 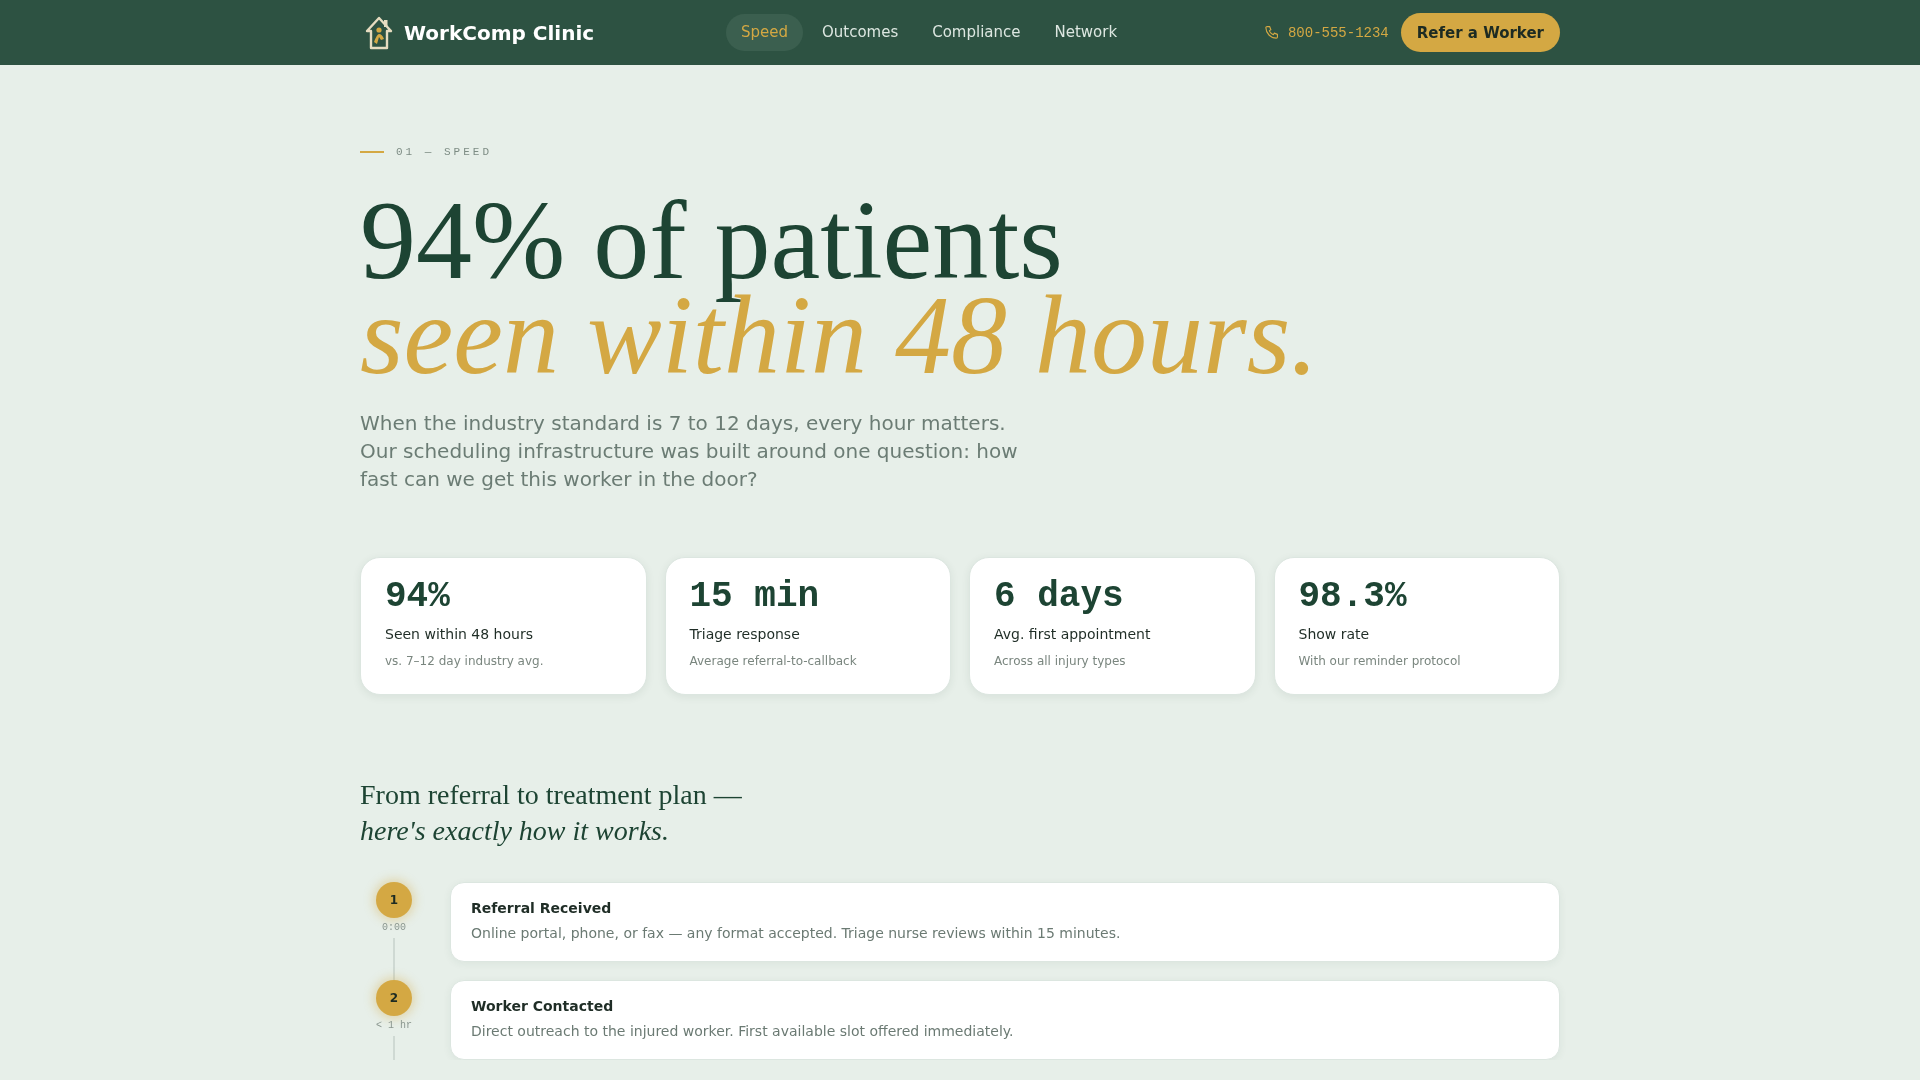 What do you see at coordinates (459, 634) in the screenshot?
I see `stat-label: Seen within 48 hours` at bounding box center [459, 634].